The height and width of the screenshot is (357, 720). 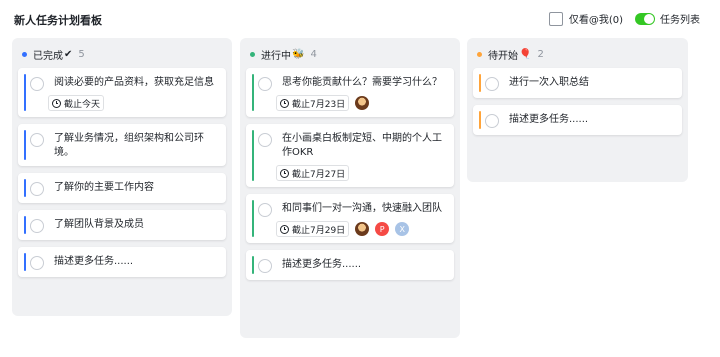 I want to click on column-count: 2, so click(x=540, y=54).